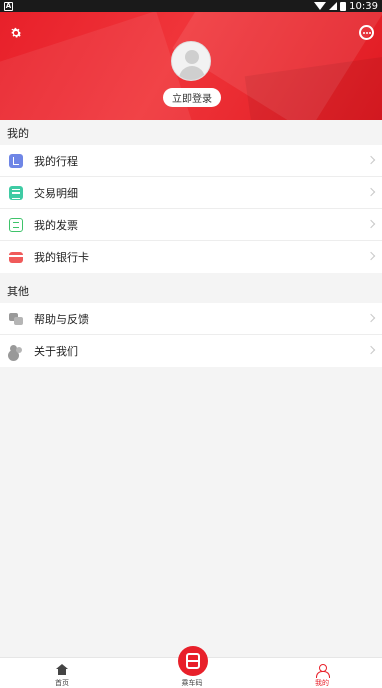 This screenshot has height=688, width=382. I want to click on nav-tab-mine: 我的, so click(322, 673).